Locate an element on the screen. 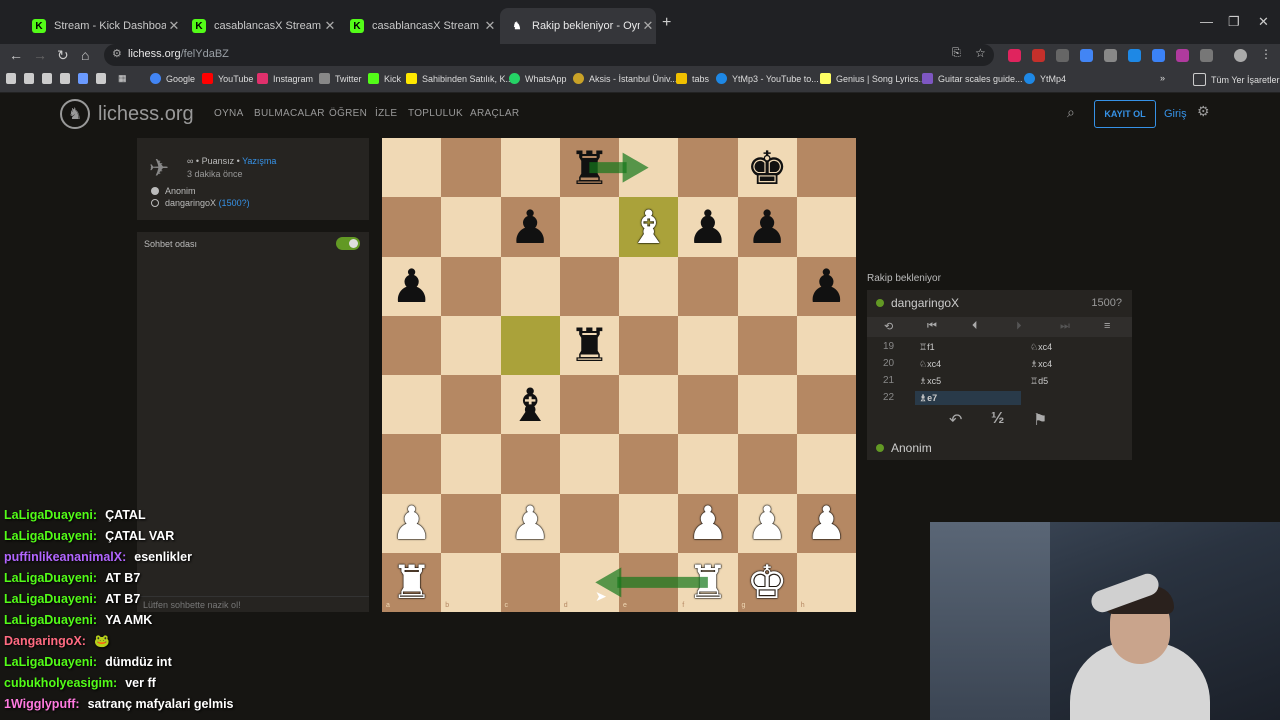  close-window-icon: ✕ is located at coordinates (1263, 22).